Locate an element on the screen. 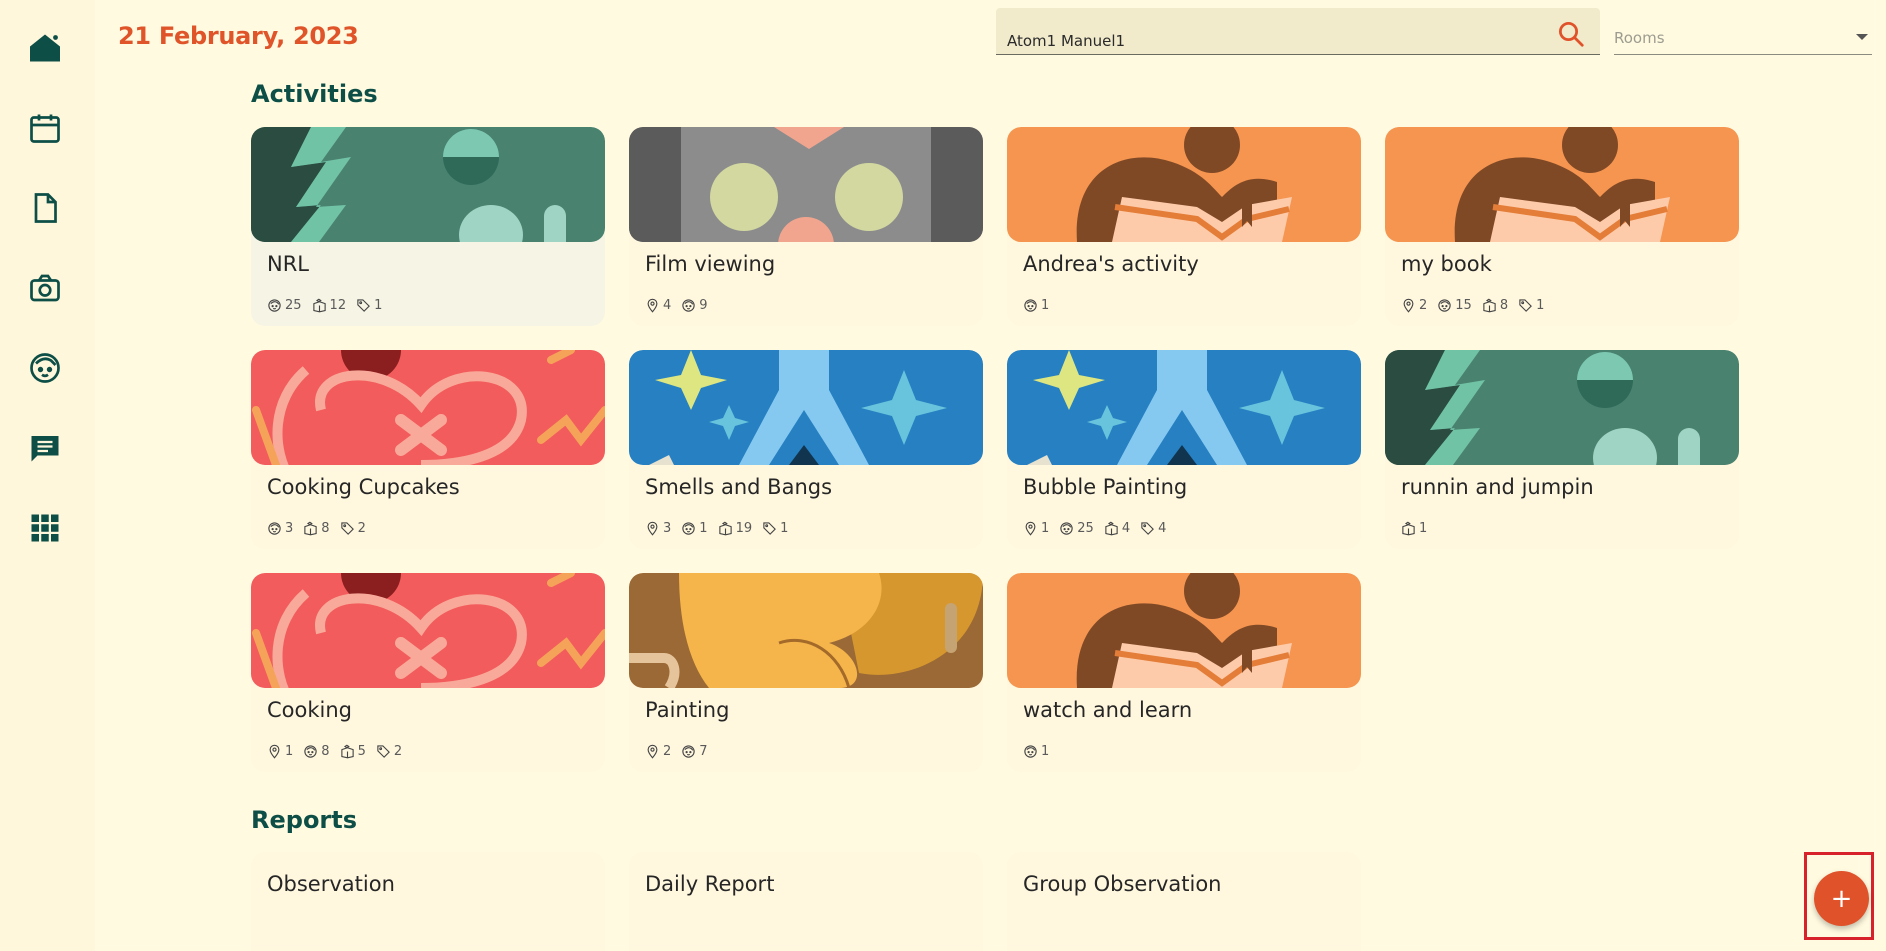 The height and width of the screenshot is (951, 1886). stat-item: 7 is located at coordinates (694, 751).